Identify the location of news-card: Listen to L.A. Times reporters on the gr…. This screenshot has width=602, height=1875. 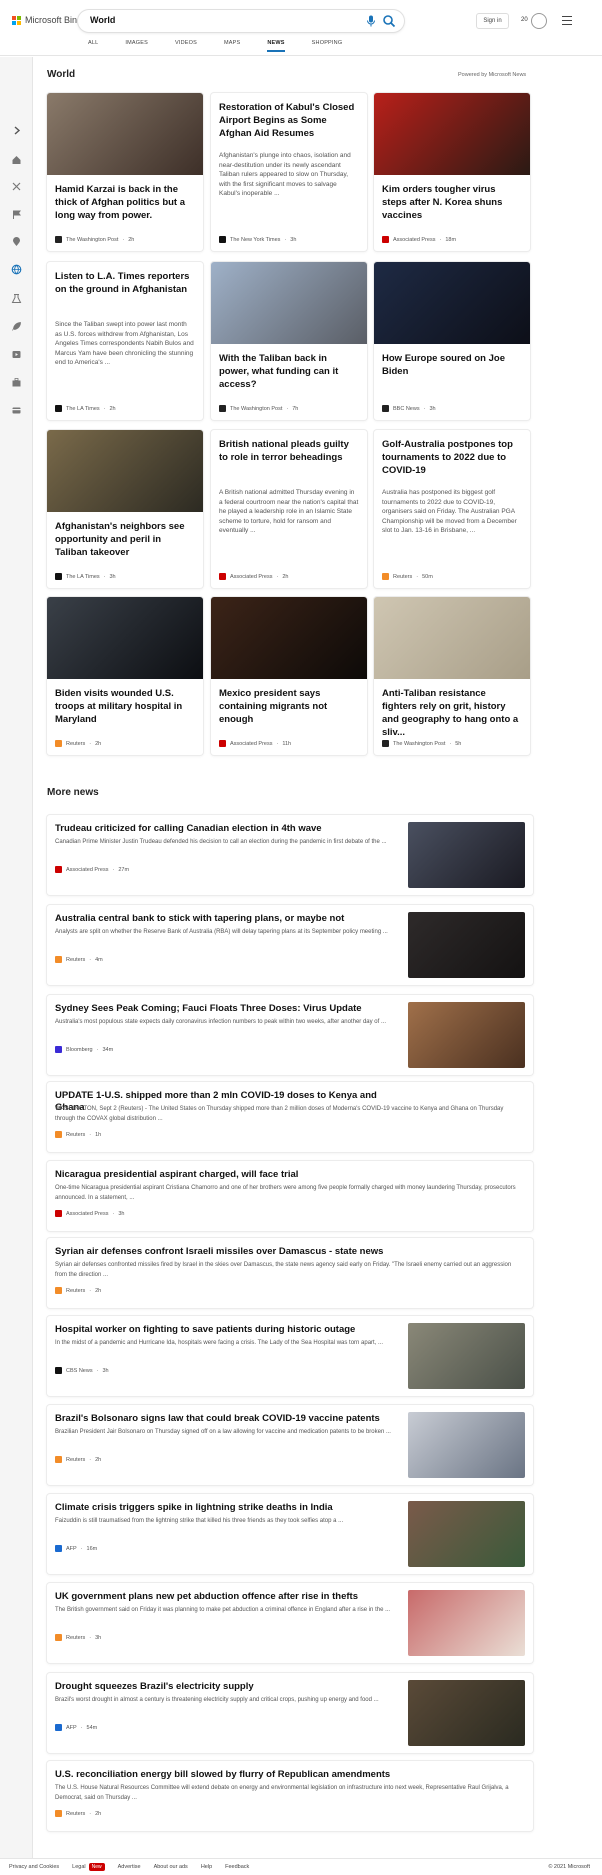
(125, 341).